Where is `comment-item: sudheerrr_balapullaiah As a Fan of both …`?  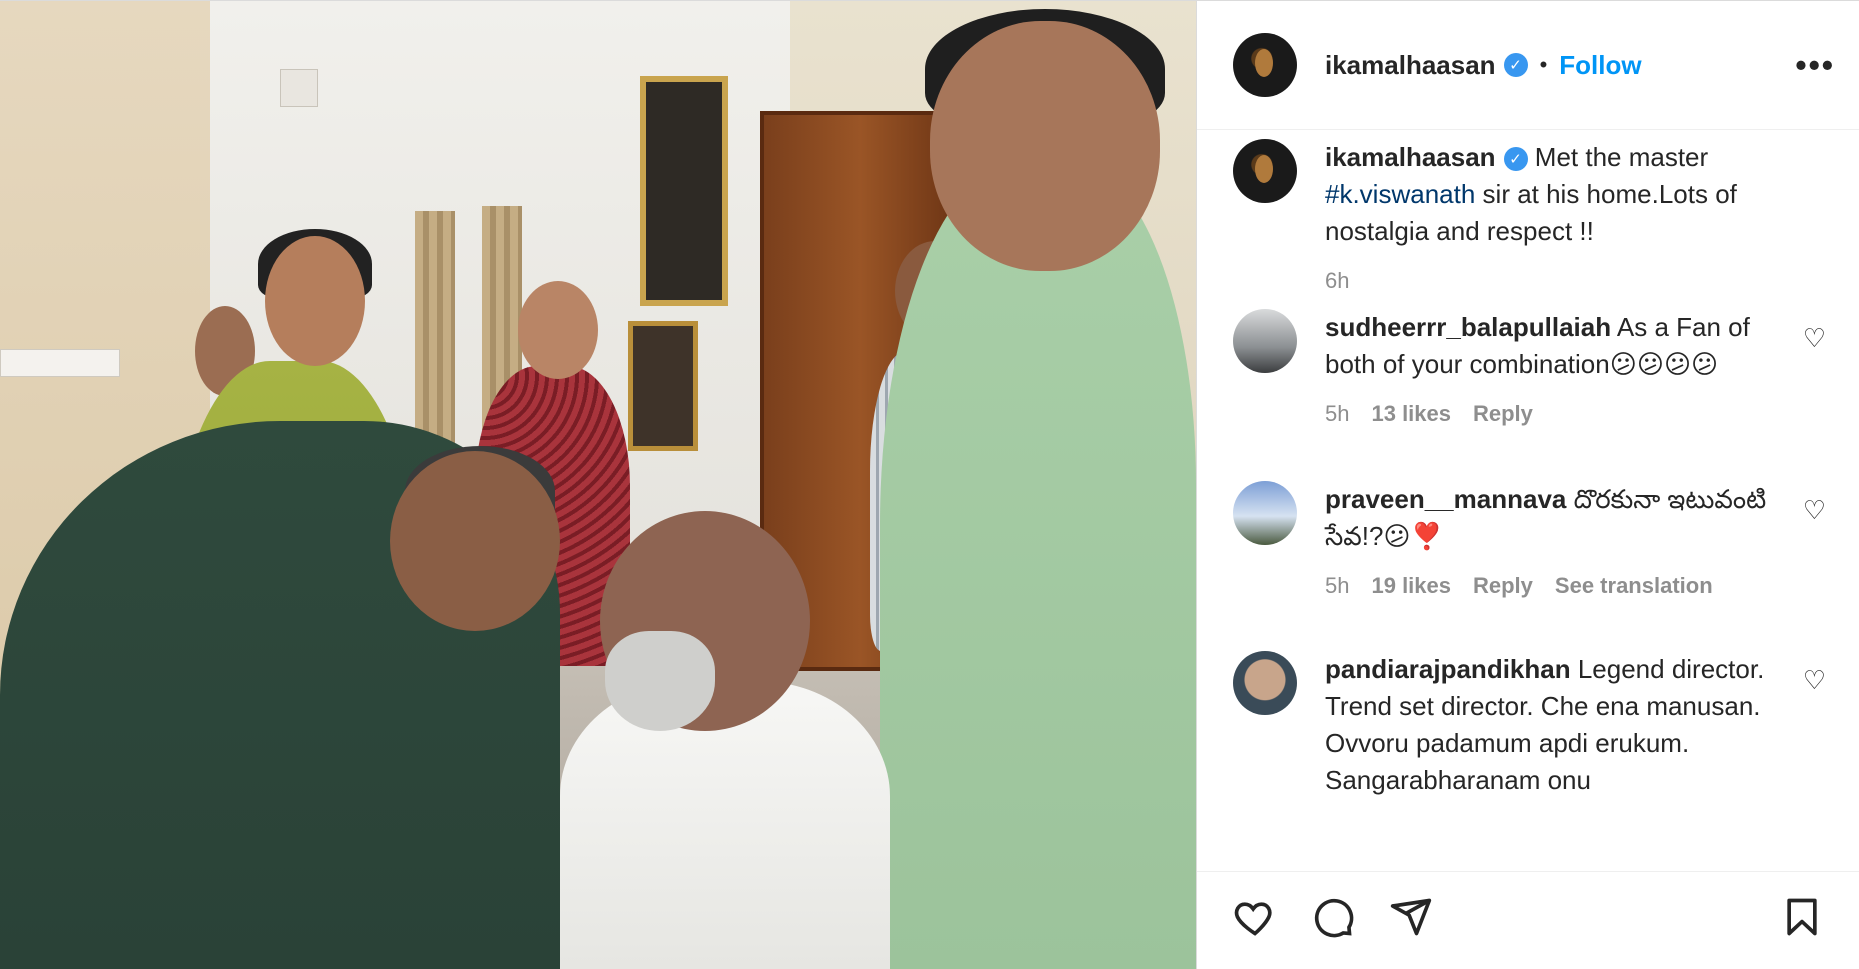 comment-item: sudheerrr_balapullaiah As a Fan of both … is located at coordinates (1528, 370).